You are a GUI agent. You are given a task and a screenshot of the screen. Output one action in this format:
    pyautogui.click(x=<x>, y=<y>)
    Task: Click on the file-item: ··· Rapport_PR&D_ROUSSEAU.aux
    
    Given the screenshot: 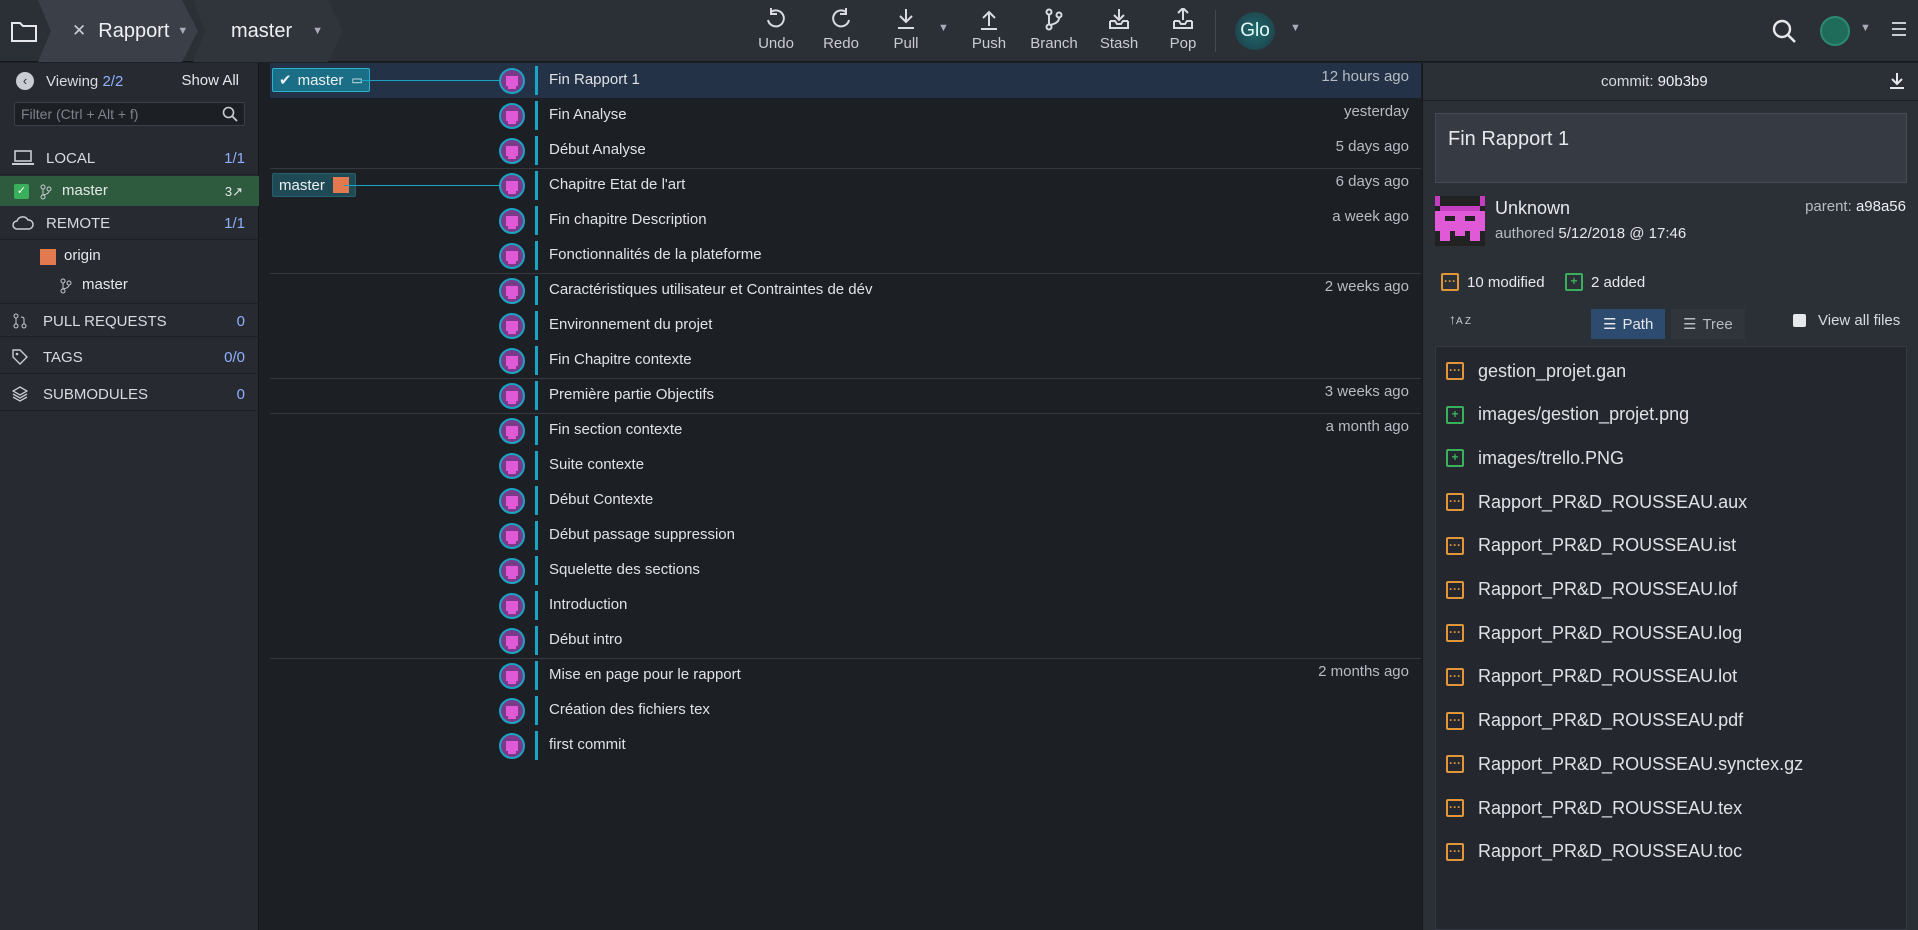 What is the action you would take?
    pyautogui.click(x=1671, y=502)
    